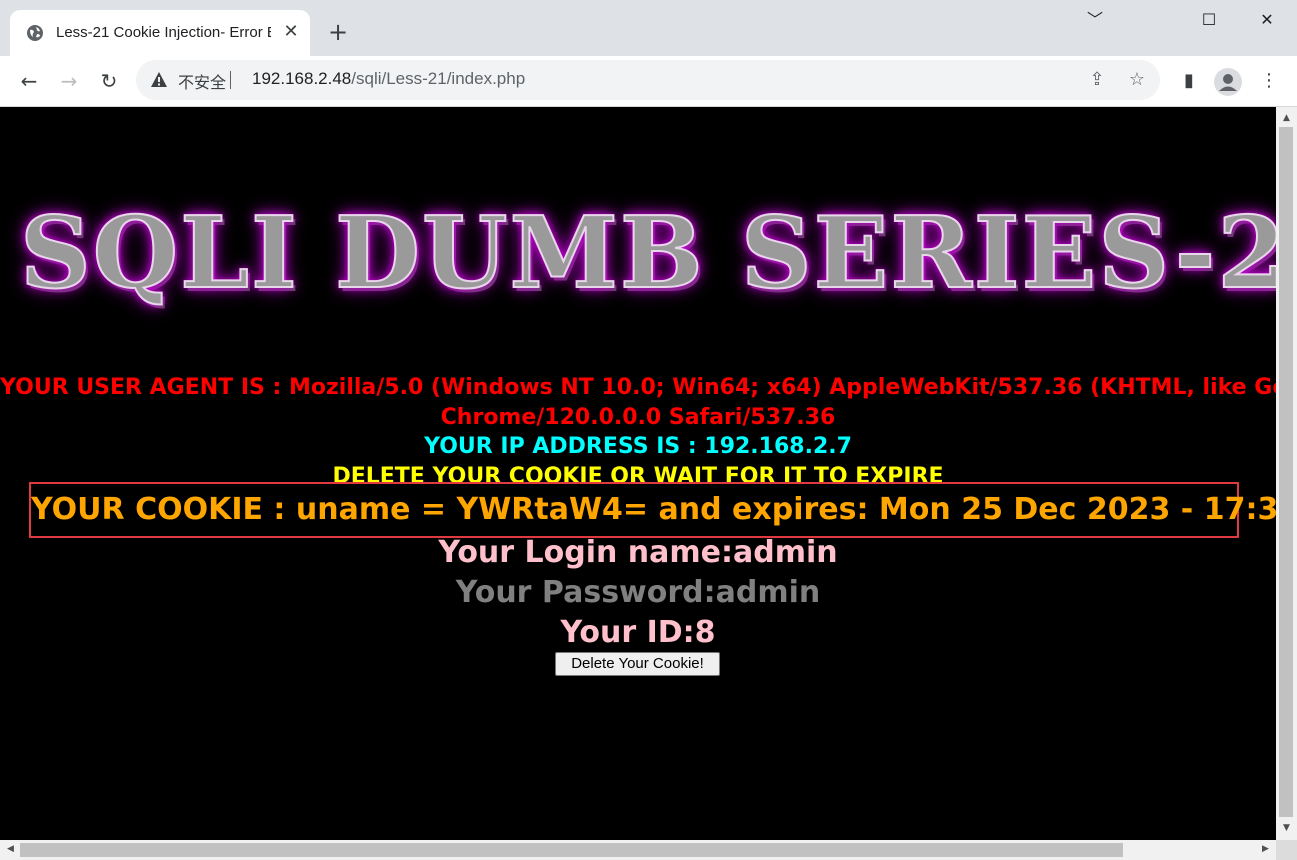 This screenshot has width=1297, height=860. What do you see at coordinates (638, 592) in the screenshot?
I see `password-text: Your Password:admin` at bounding box center [638, 592].